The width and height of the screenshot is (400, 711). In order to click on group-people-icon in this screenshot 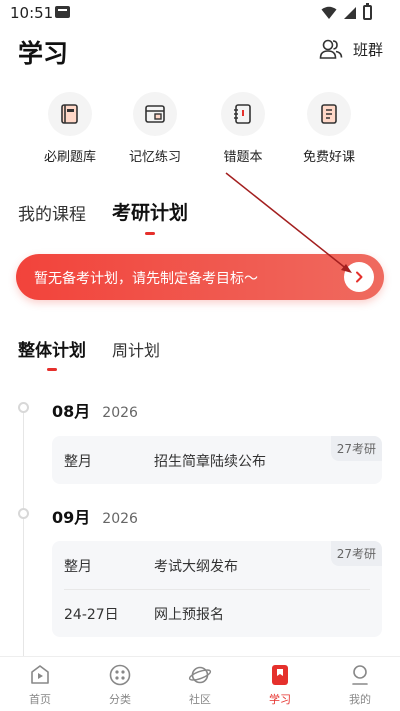, I will do `click(331, 49)`.